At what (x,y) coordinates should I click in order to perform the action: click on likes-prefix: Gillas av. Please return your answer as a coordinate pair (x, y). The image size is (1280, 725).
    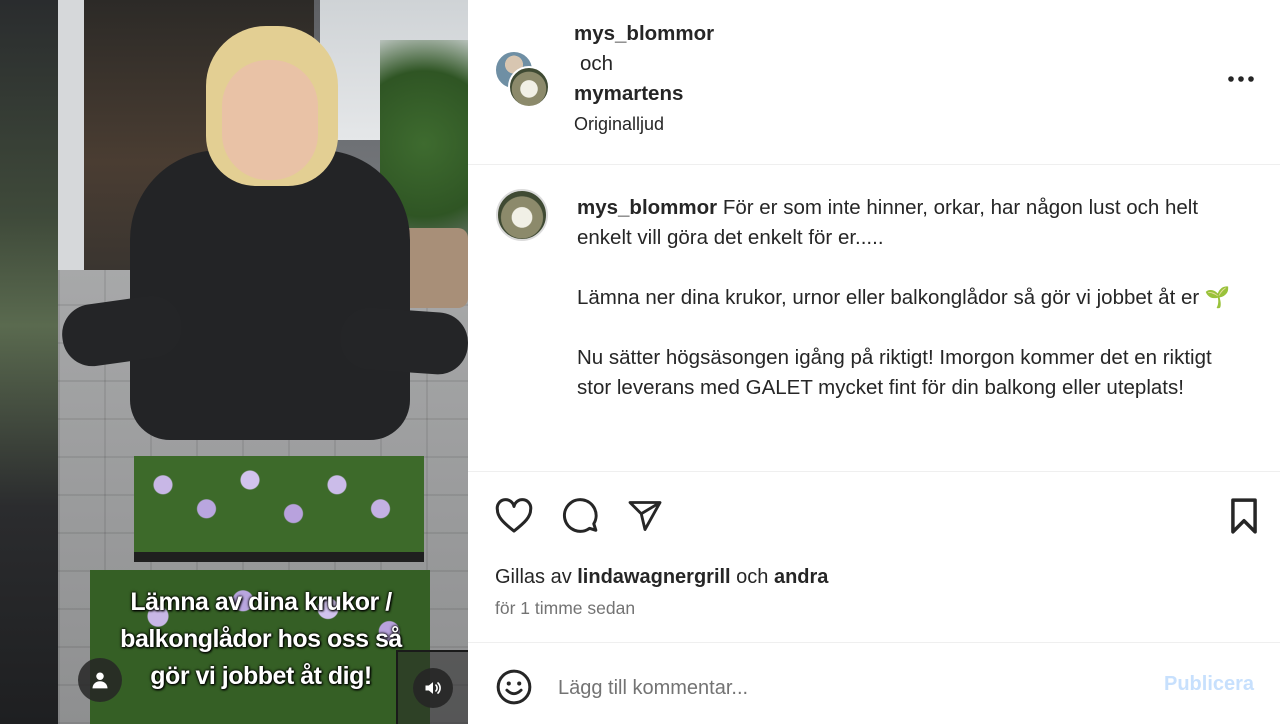
    Looking at the image, I should click on (536, 577).